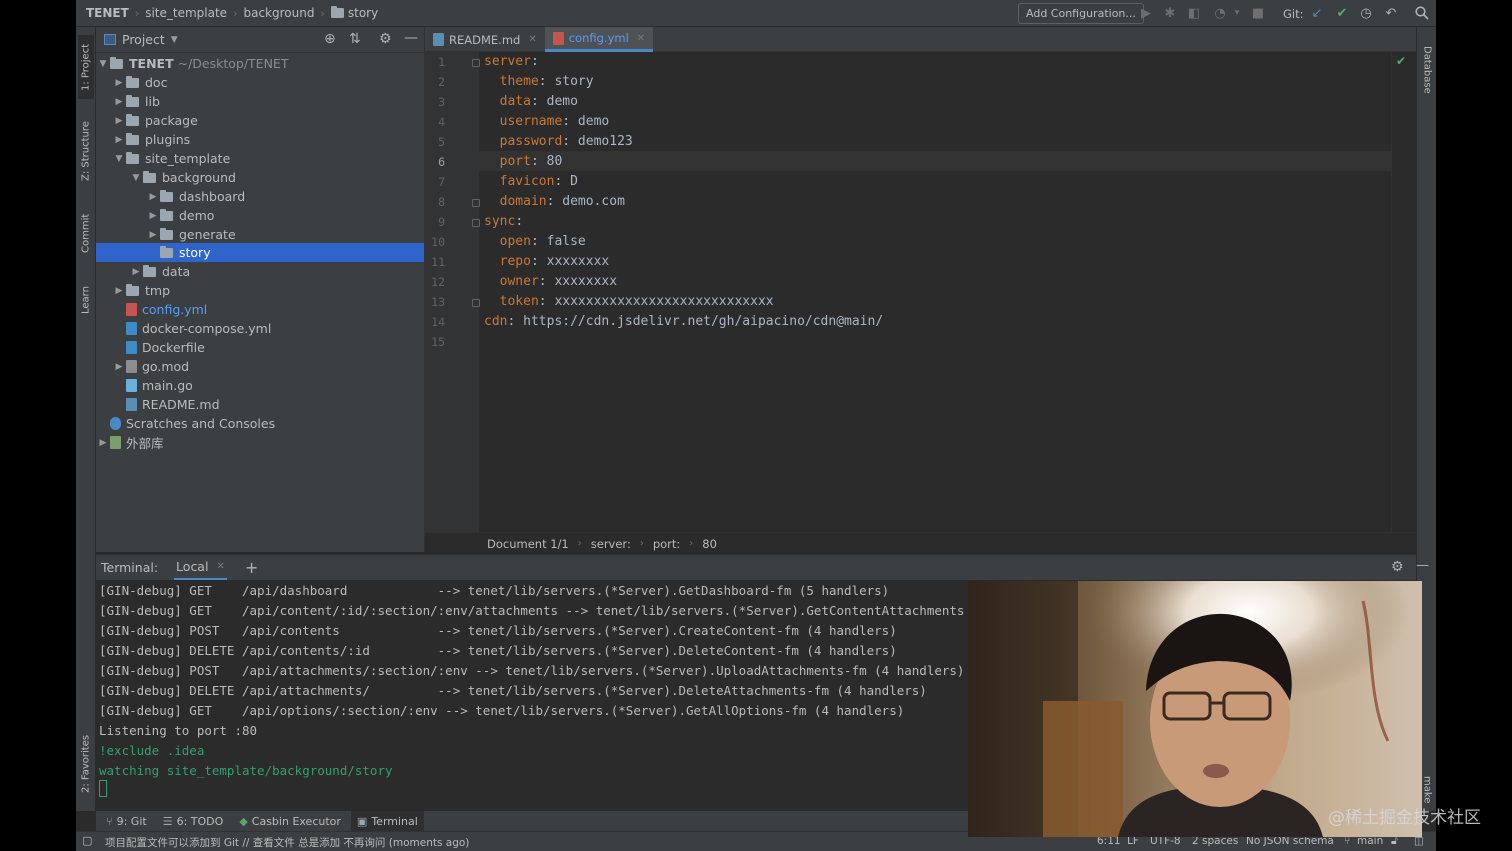 This screenshot has height=851, width=1512. I want to click on tree-root: ▼ TENET ~/Desktop/TENET, so click(260, 63).